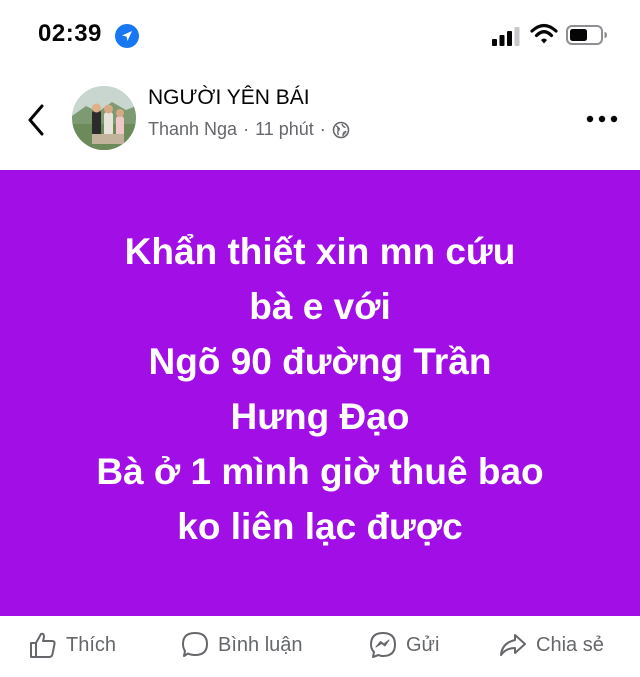 The height and width of the screenshot is (677, 640). What do you see at coordinates (570, 644) in the screenshot?
I see `share-label: Chia sẻ` at bounding box center [570, 644].